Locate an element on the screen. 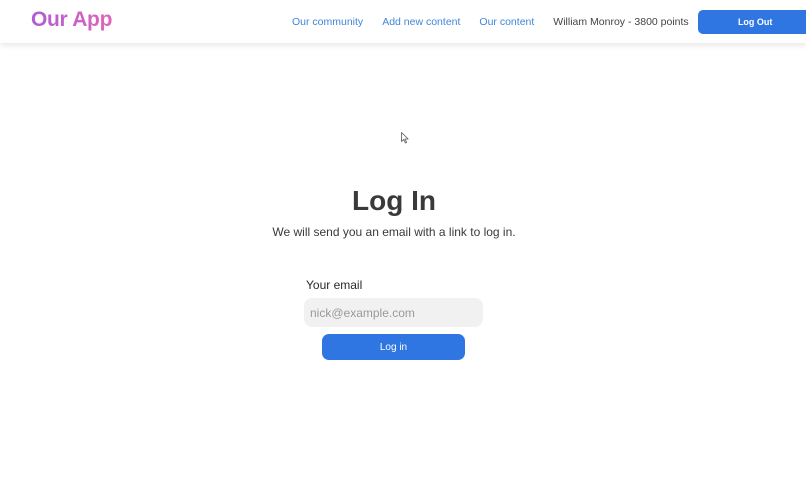 The image size is (806, 496). email-field is located at coordinates (393, 312).